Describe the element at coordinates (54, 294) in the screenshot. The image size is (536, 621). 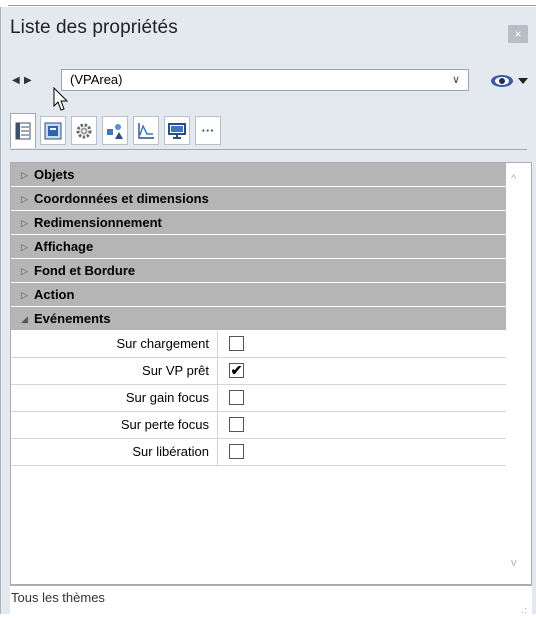
I see `section-label: Action` at that location.